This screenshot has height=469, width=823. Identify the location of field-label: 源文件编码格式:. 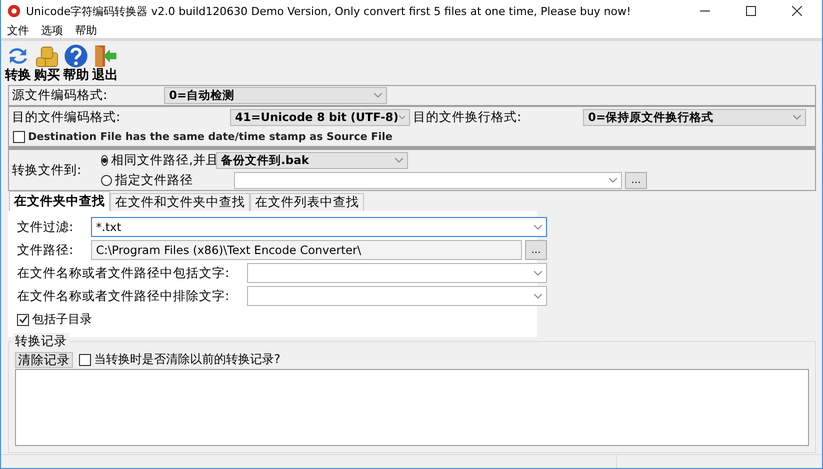
(59, 95).